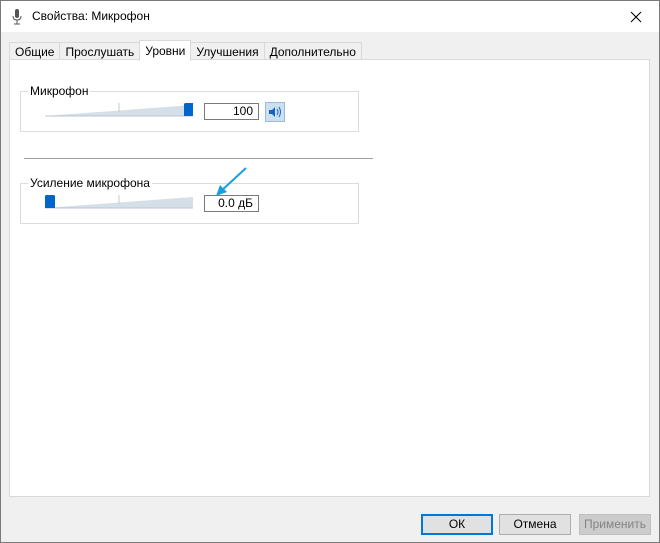 Image resolution: width=660 pixels, height=543 pixels. I want to click on microphone-slider-thumb, so click(188, 109).